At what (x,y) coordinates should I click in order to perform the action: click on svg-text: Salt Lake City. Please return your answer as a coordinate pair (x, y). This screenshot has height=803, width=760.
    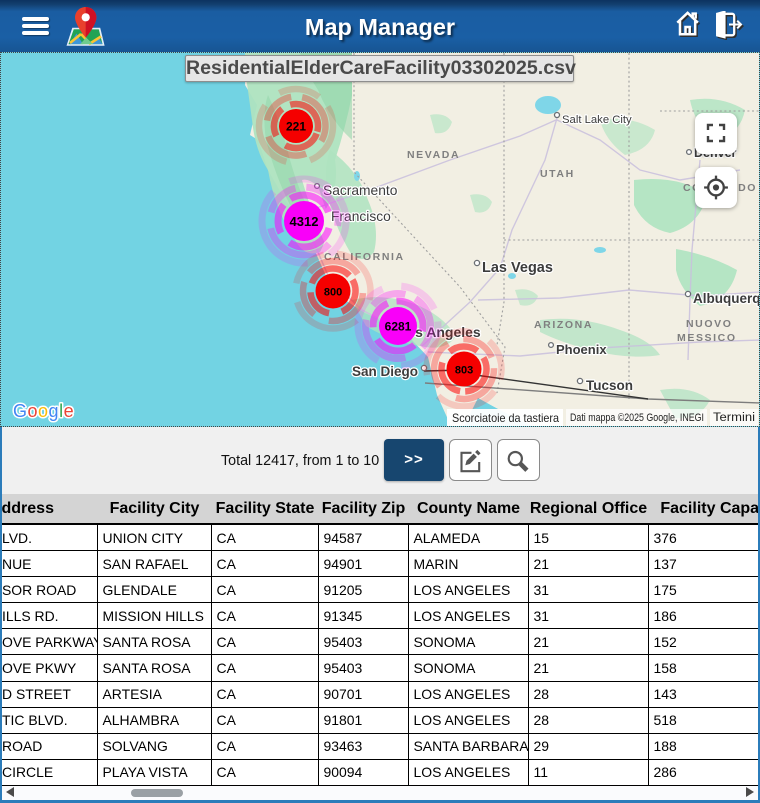
    Looking at the image, I should click on (597, 120).